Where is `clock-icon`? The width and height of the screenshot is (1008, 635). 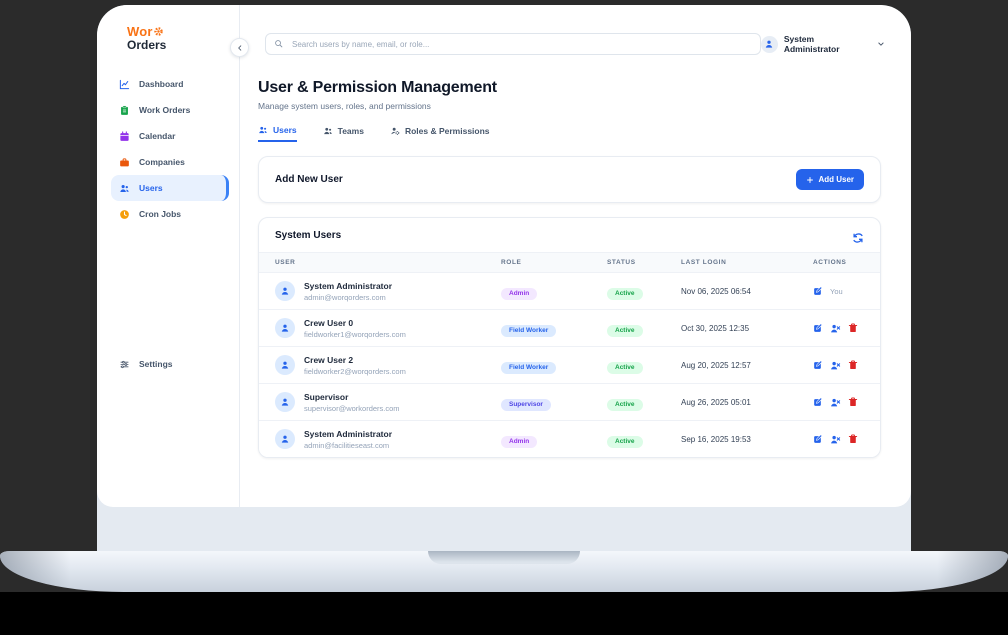
clock-icon is located at coordinates (124, 214).